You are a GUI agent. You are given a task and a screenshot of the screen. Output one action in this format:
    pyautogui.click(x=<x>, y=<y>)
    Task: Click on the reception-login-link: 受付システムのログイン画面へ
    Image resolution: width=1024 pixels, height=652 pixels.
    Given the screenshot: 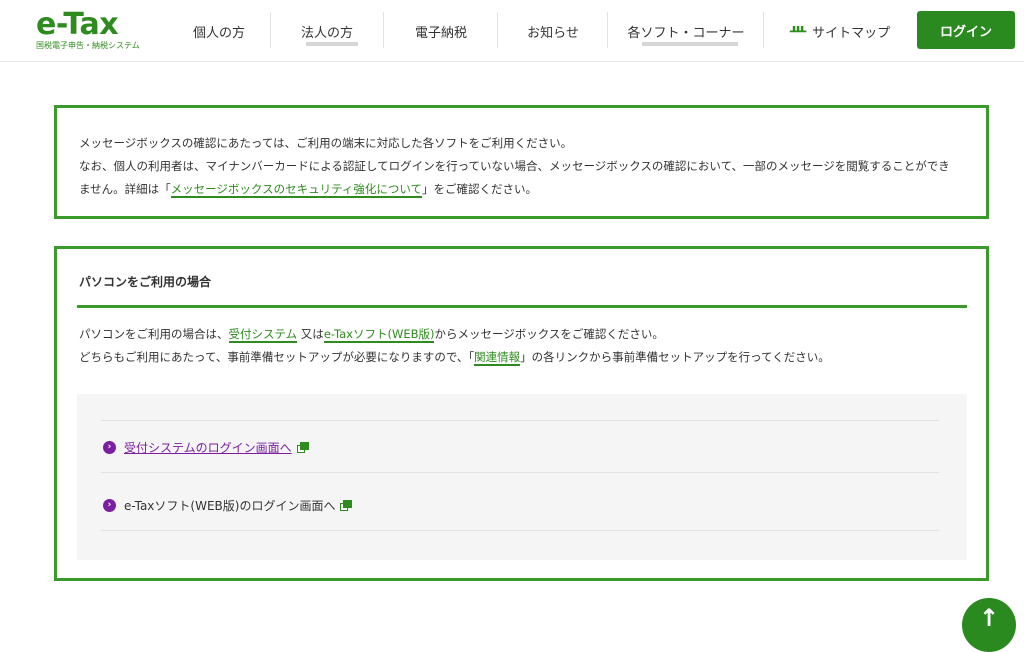 What is the action you would take?
    pyautogui.click(x=208, y=447)
    